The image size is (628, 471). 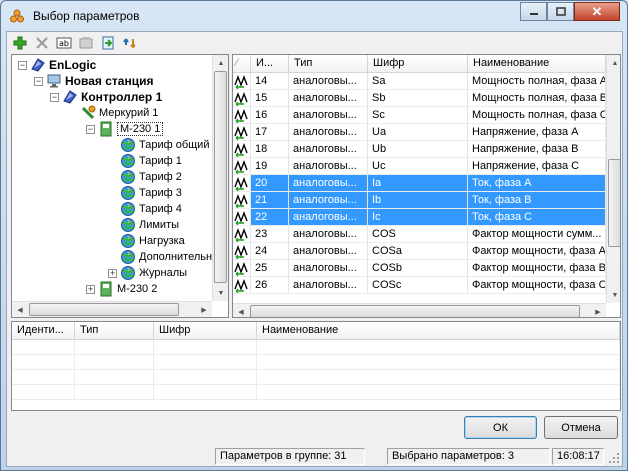 I want to click on tree-node: Тариф 1, so click(x=151, y=161).